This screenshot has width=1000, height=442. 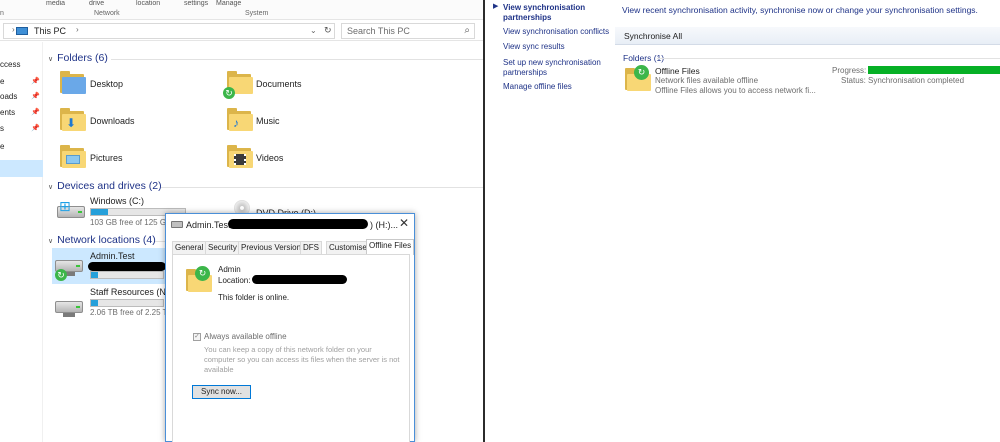 I want to click on network-drive-icon: ↻, so click(x=70, y=266).